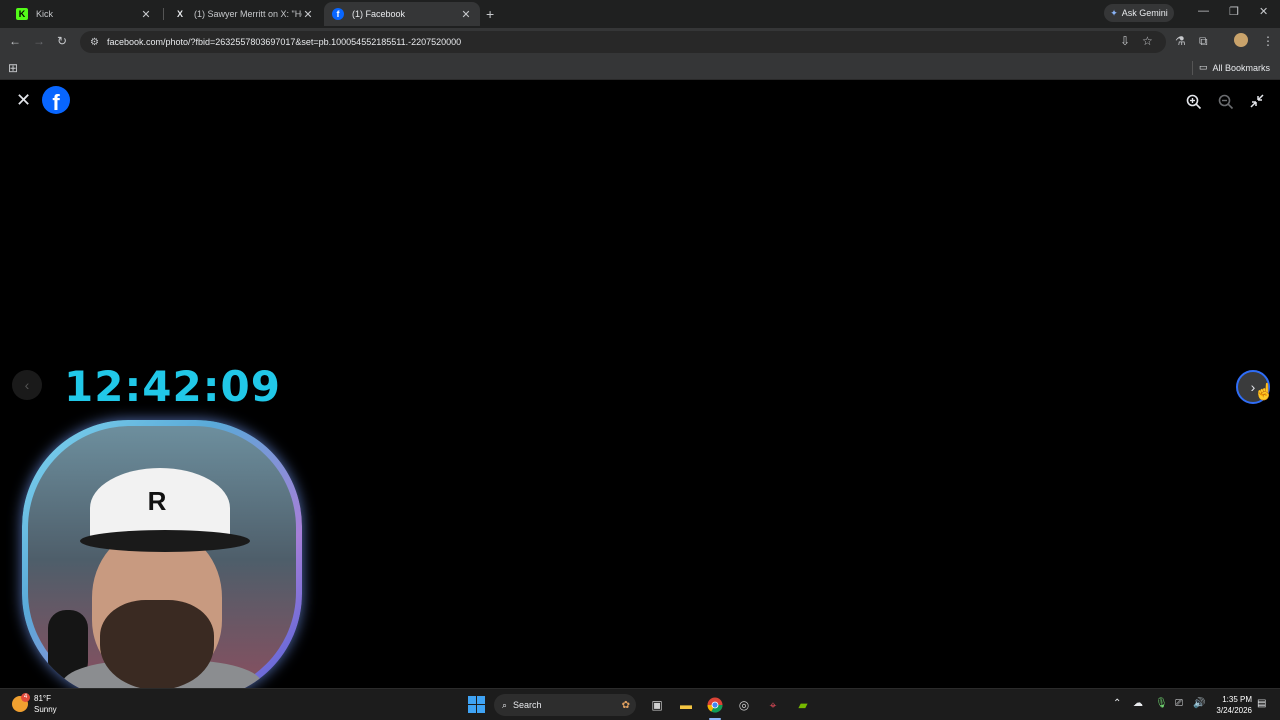  I want to click on facebook-favicon-icon: f, so click(338, 14).